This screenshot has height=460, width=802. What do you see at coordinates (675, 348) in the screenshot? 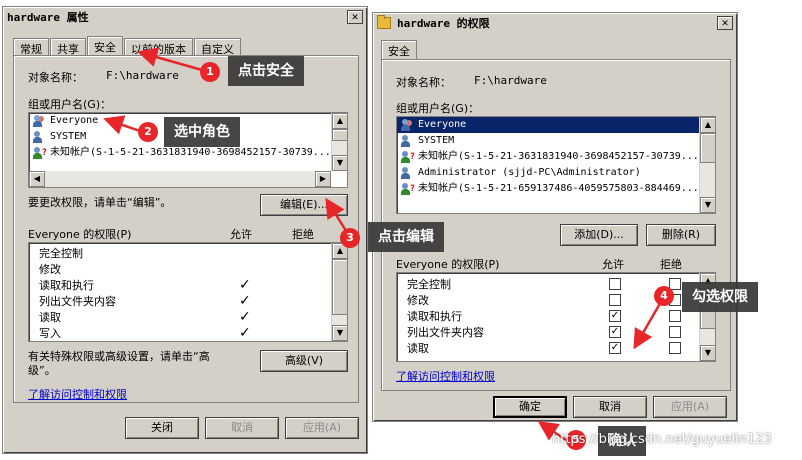
I see `deny-checkbox-read` at bounding box center [675, 348].